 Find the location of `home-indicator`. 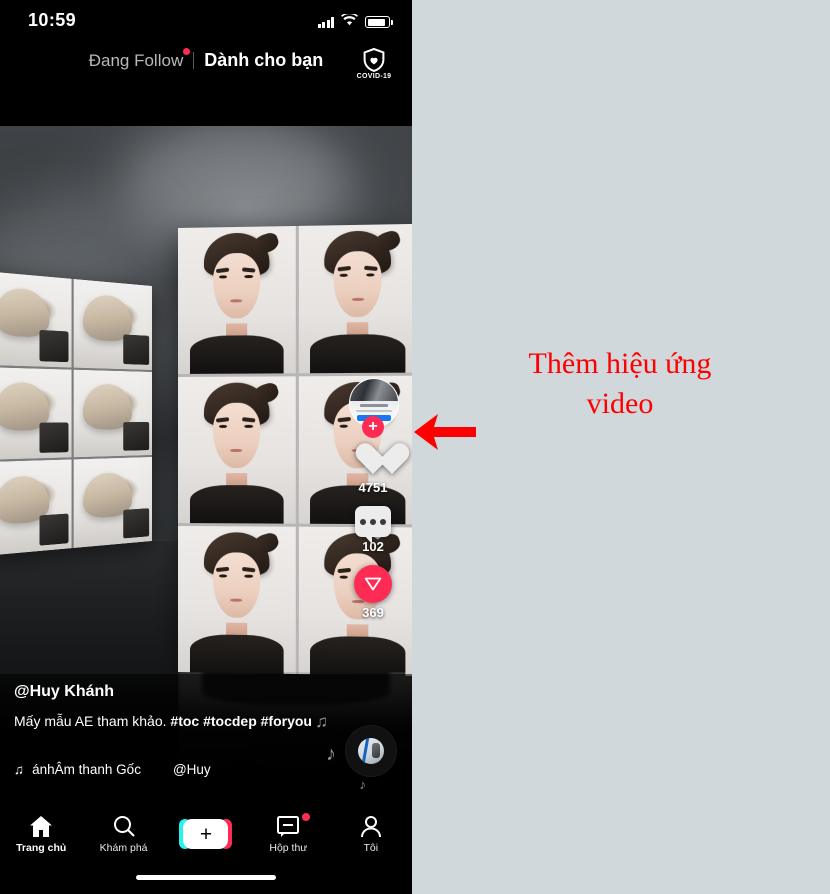

home-indicator is located at coordinates (206, 877).